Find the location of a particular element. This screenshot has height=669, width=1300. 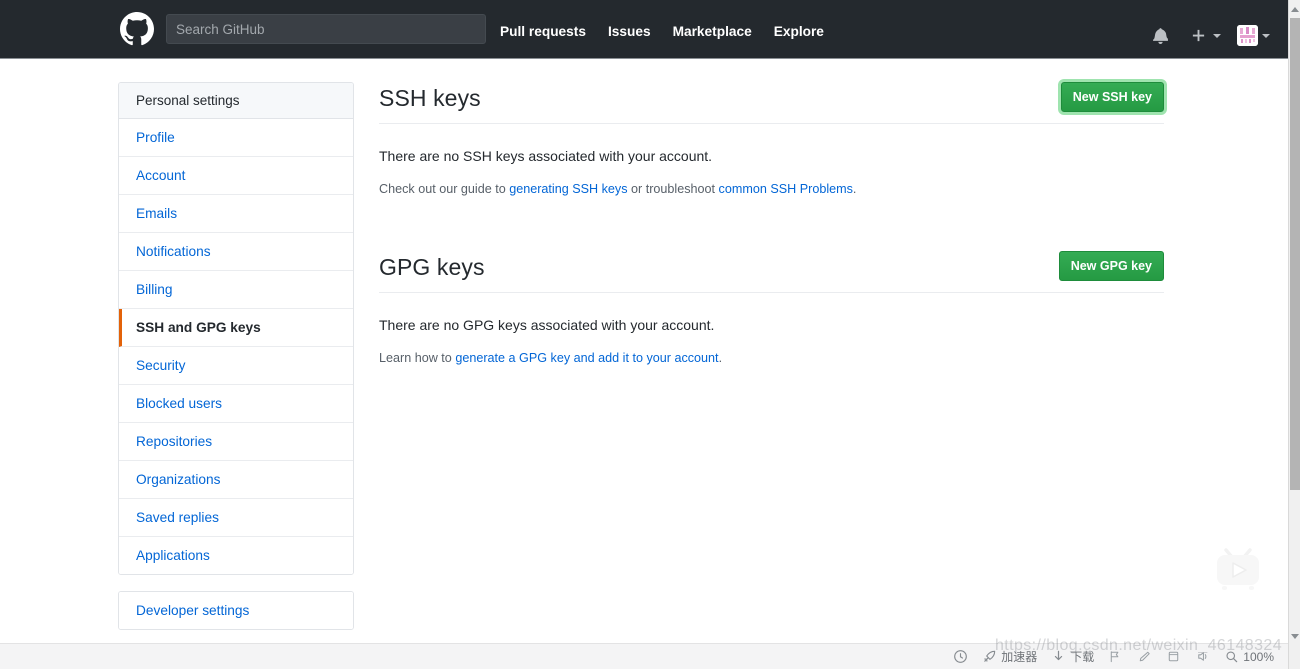

page-scrollbar is located at coordinates (1294, 334).